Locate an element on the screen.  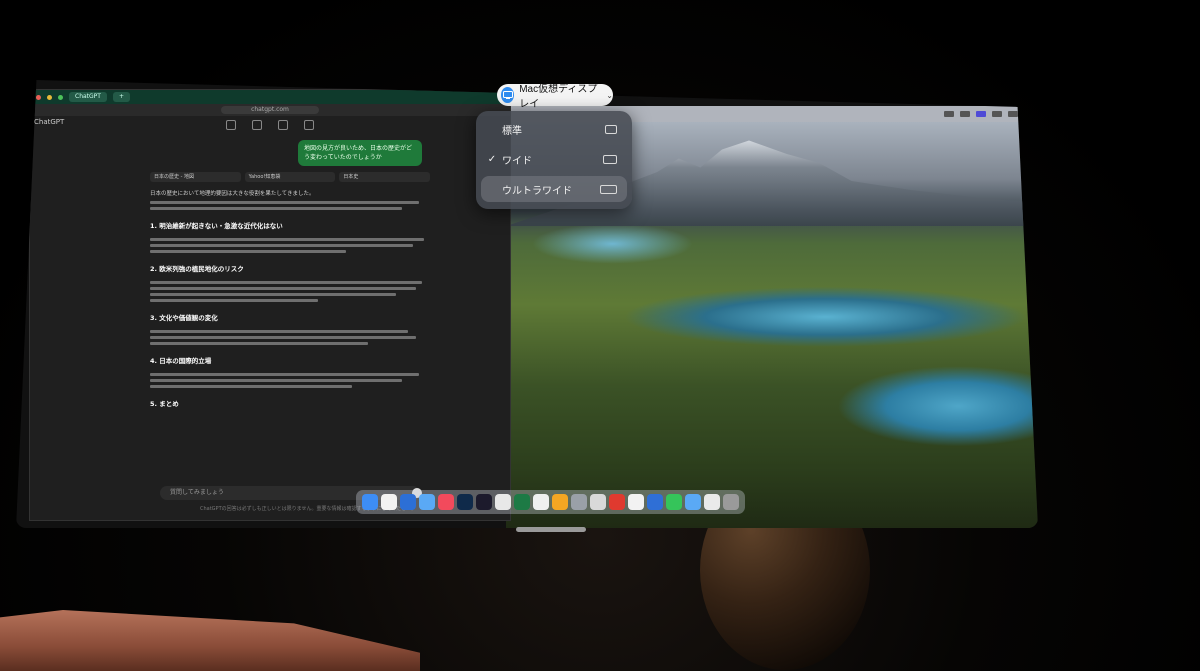
notion-icon is located at coordinates (503, 502).